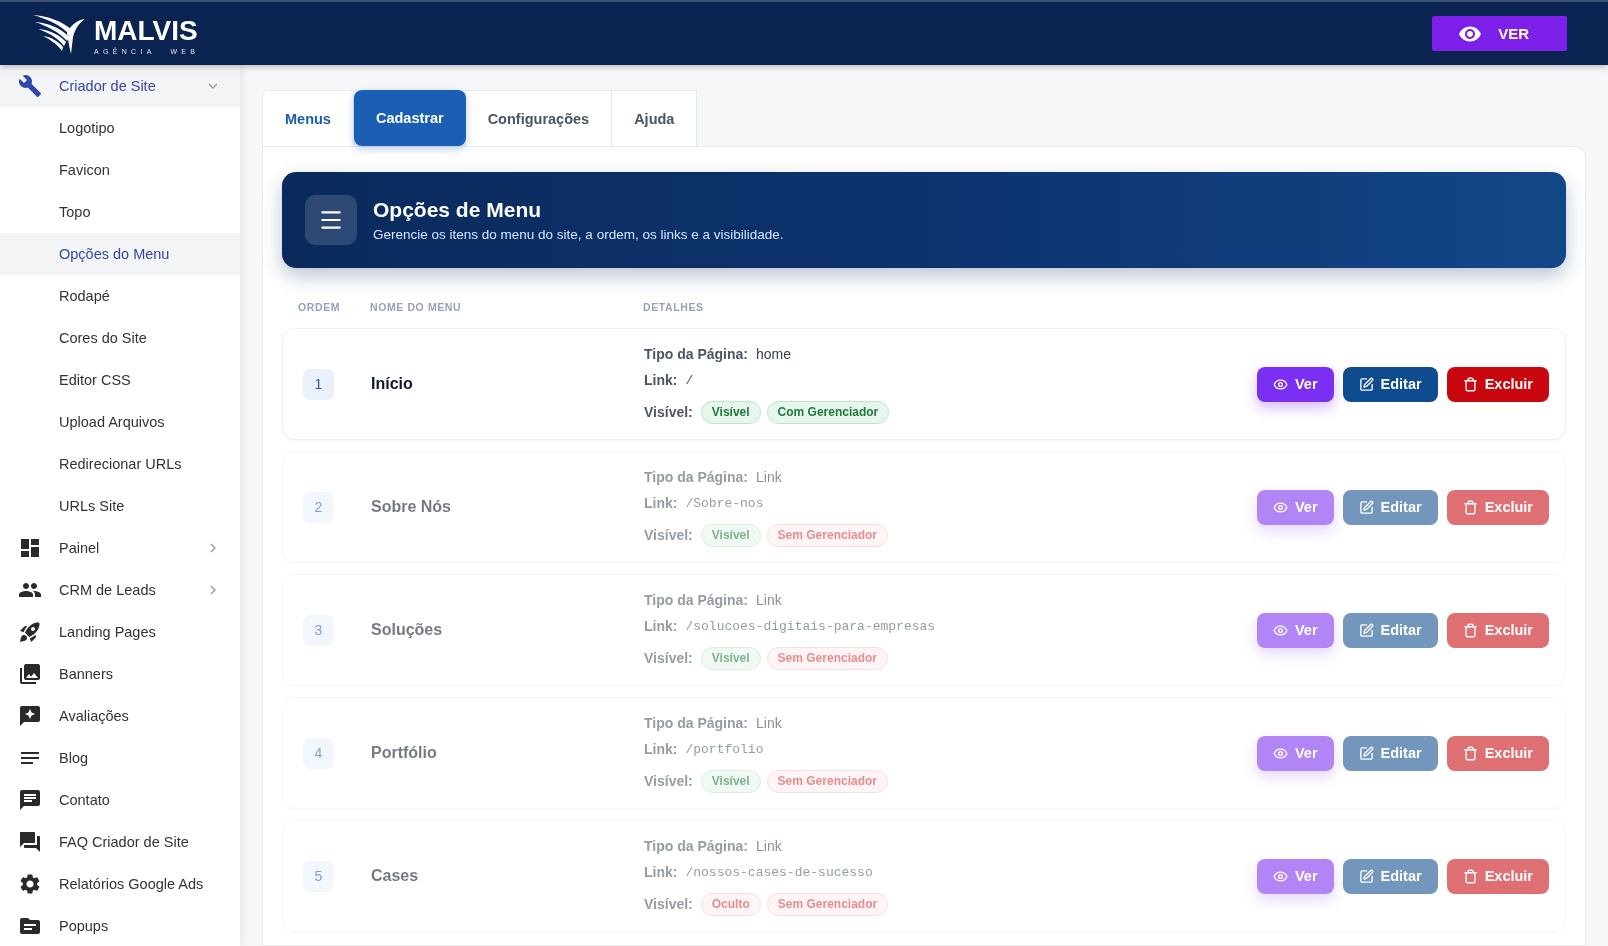 This screenshot has width=1608, height=946. I want to click on sidebar-subitem: Editor CSS, so click(120, 380).